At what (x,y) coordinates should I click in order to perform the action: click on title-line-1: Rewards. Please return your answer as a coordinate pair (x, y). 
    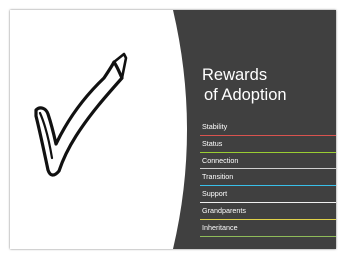
    Looking at the image, I should click on (235, 75).